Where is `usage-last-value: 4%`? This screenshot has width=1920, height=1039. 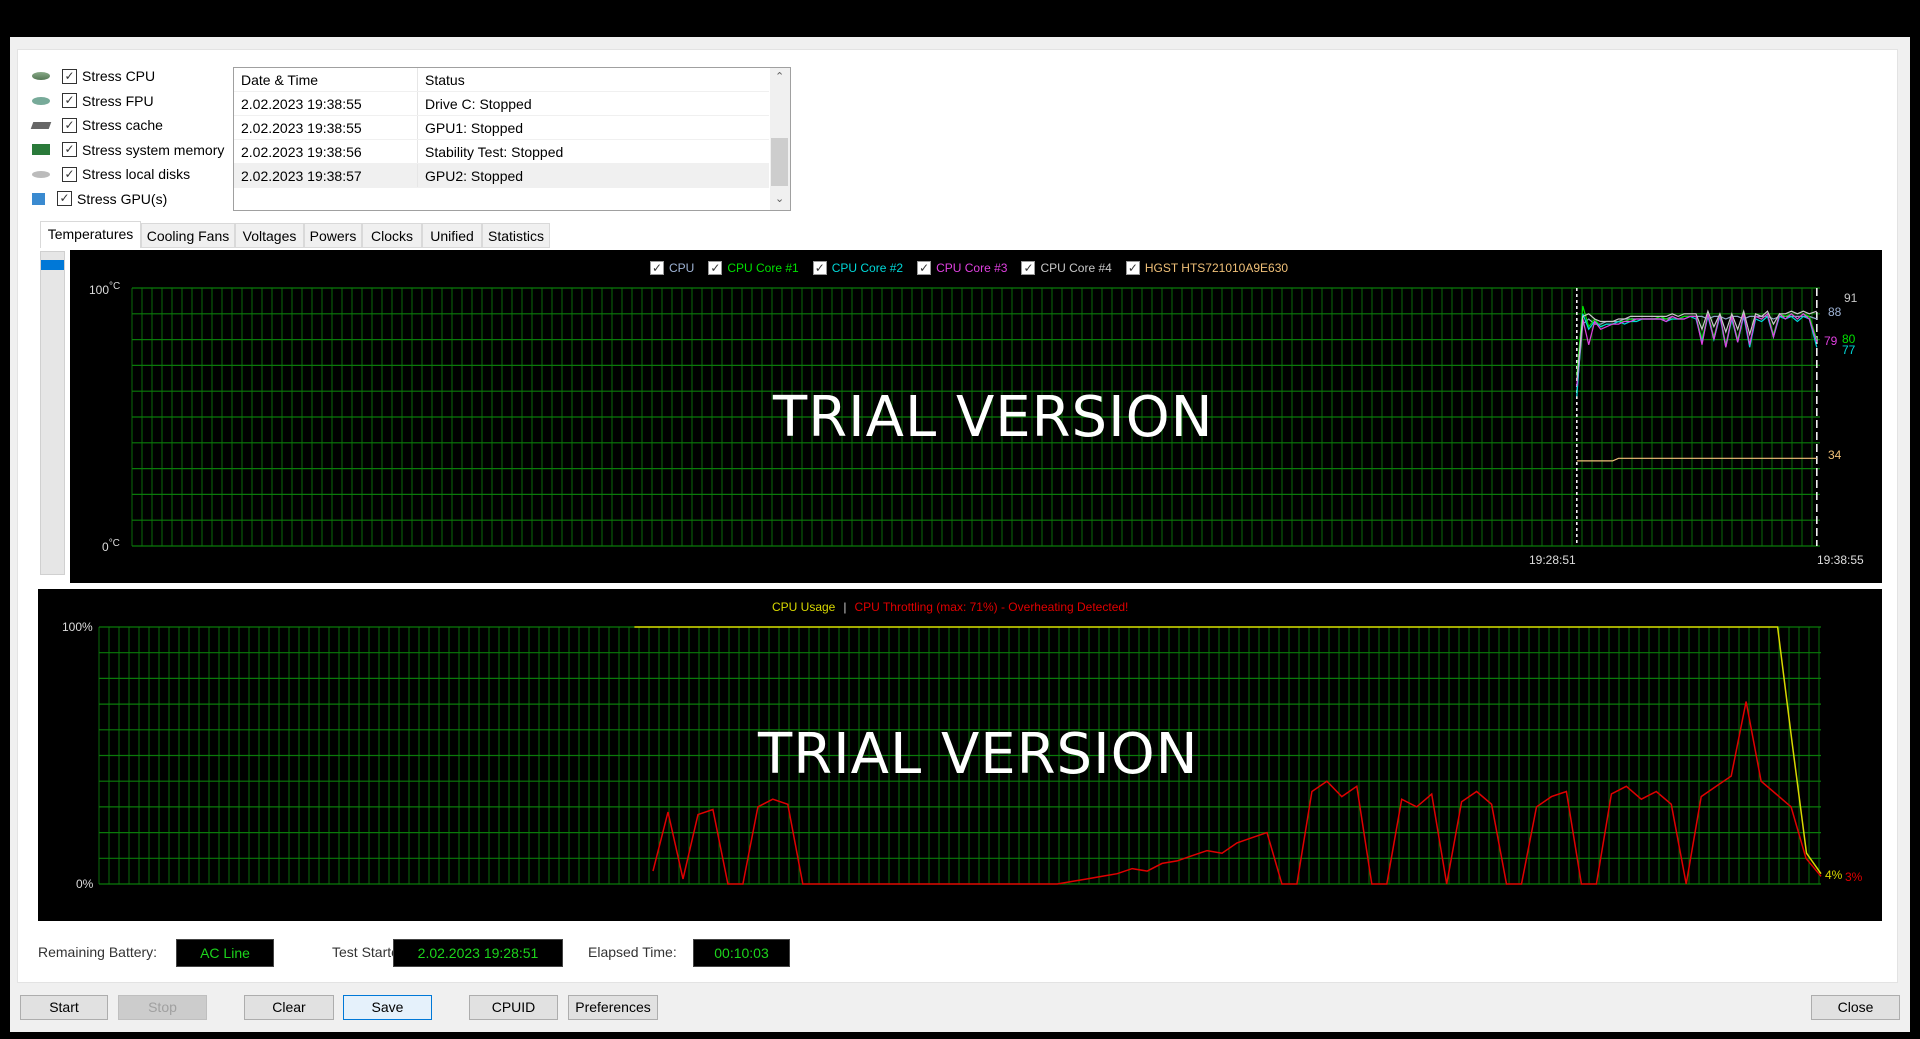
usage-last-value: 4% is located at coordinates (1834, 875).